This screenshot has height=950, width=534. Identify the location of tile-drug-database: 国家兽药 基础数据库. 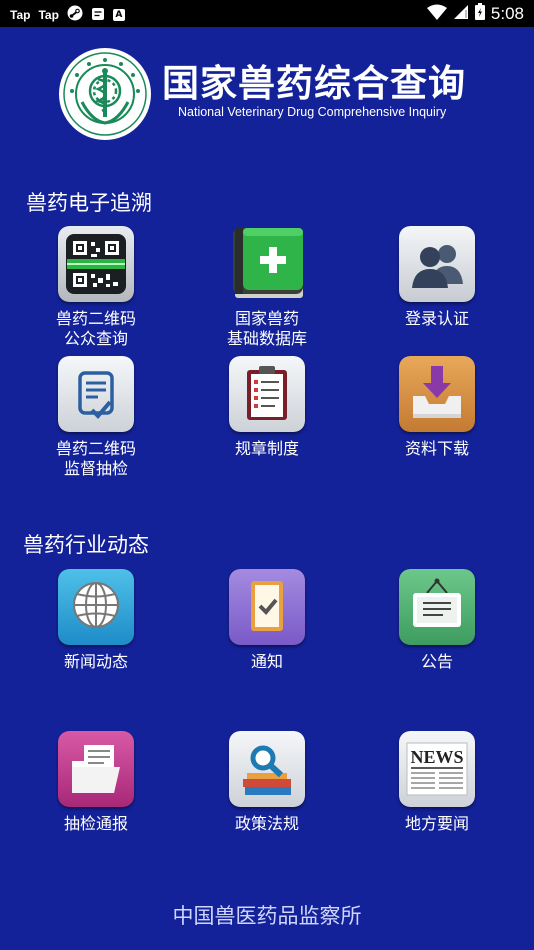
(267, 287).